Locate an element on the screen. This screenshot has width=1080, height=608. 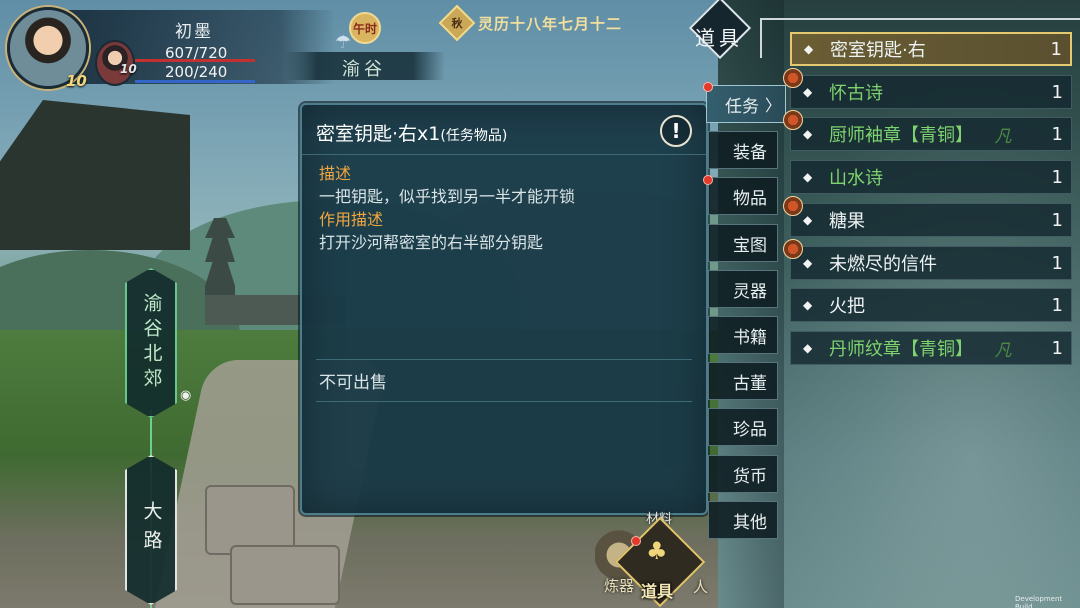
inventory-title-badge: 道具 is located at coordinates (720, 30).